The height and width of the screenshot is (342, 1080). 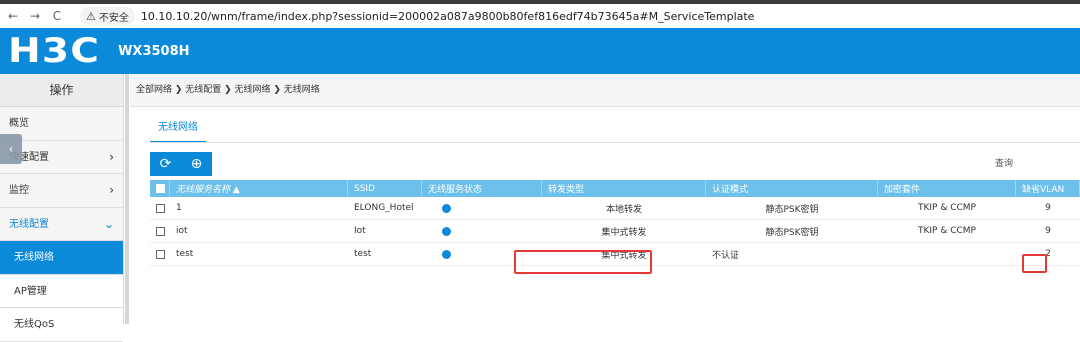 What do you see at coordinates (127, 199) in the screenshot?
I see `panel-splitter` at bounding box center [127, 199].